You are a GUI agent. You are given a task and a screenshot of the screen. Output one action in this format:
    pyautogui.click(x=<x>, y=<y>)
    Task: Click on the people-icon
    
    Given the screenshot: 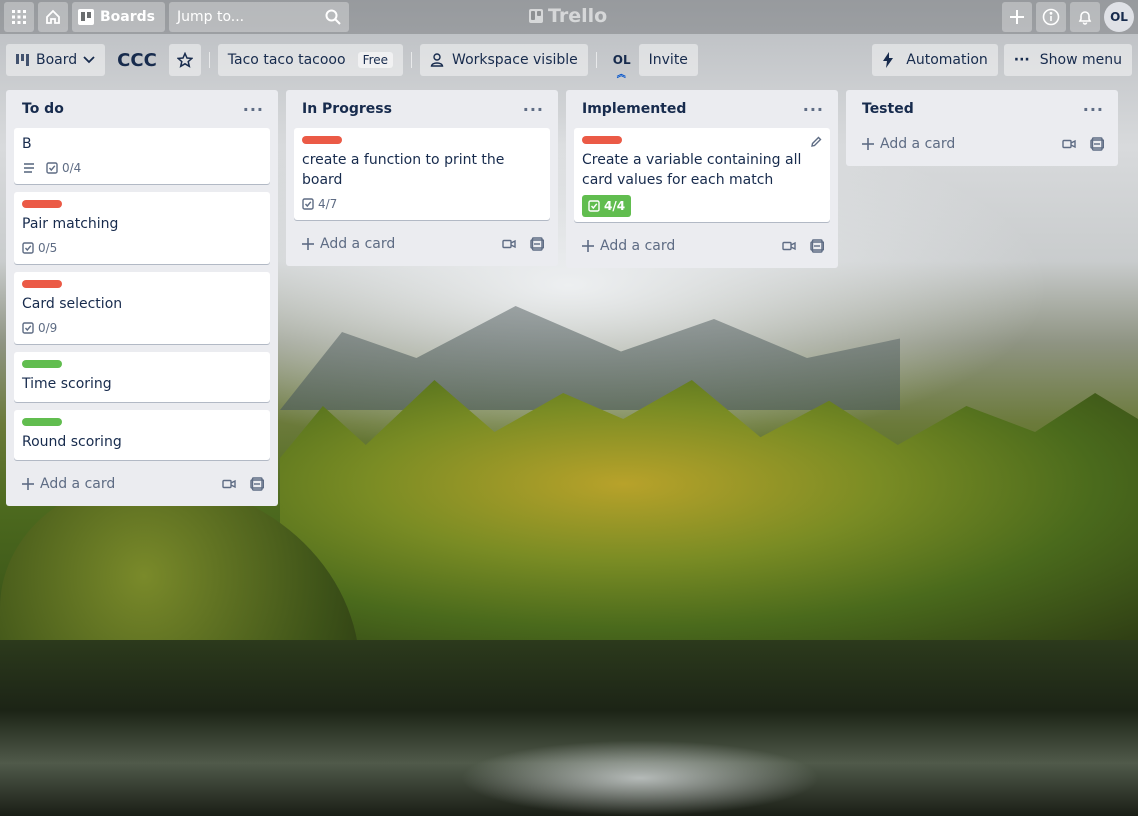 What is the action you would take?
    pyautogui.click(x=438, y=60)
    